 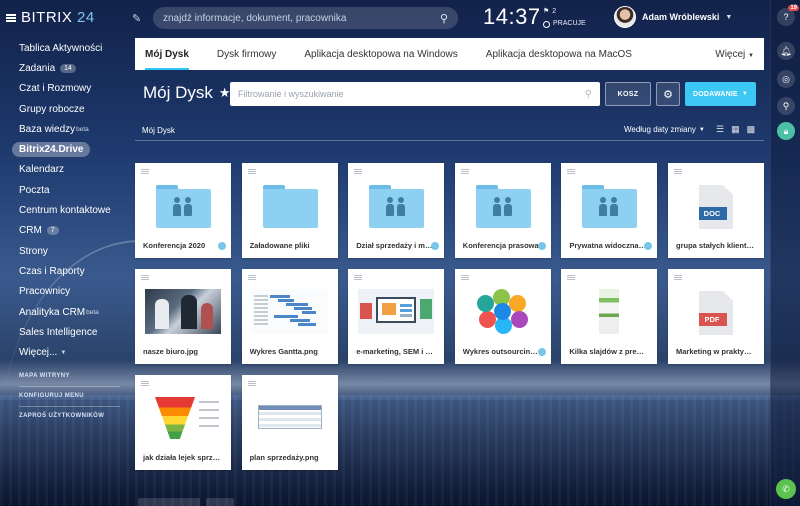 I want to click on file-name: Załadowane pliki, so click(x=279, y=245).